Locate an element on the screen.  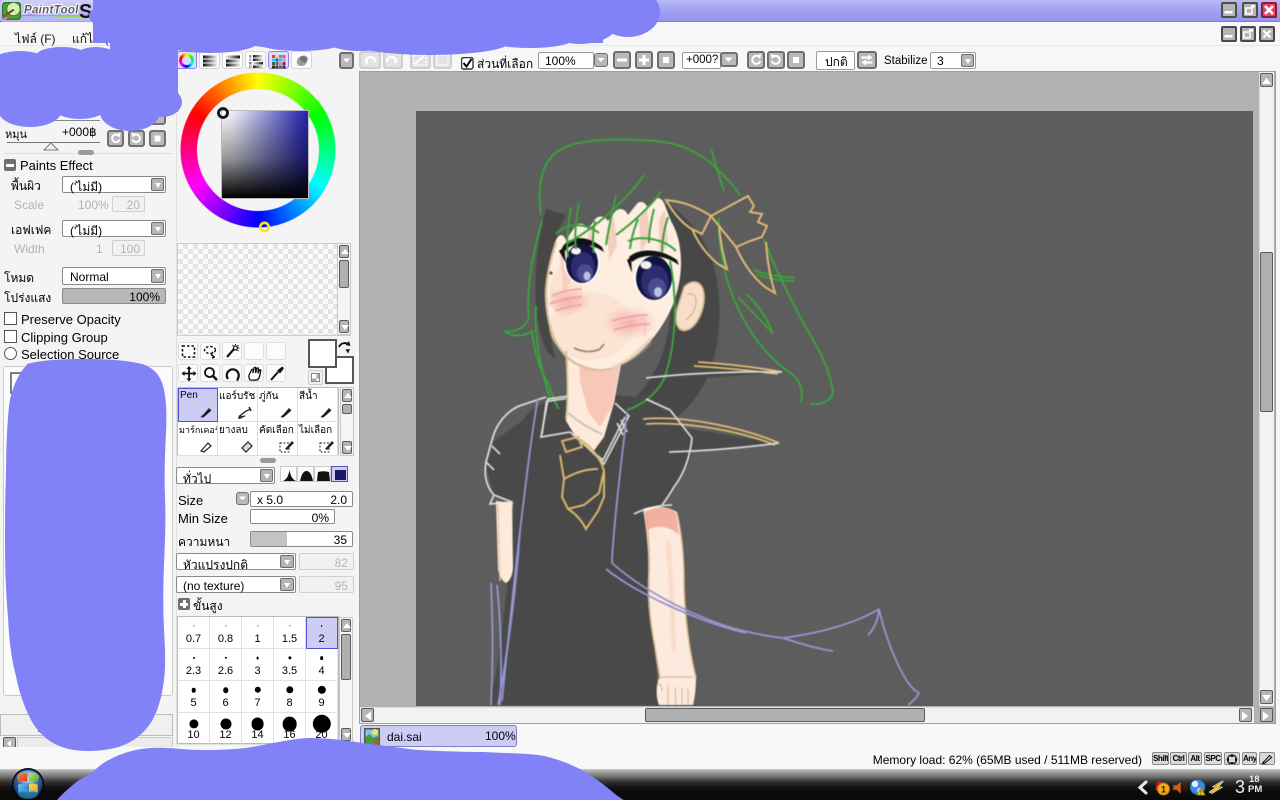
svg-text: PaintTool is located at coordinates (51, 11).